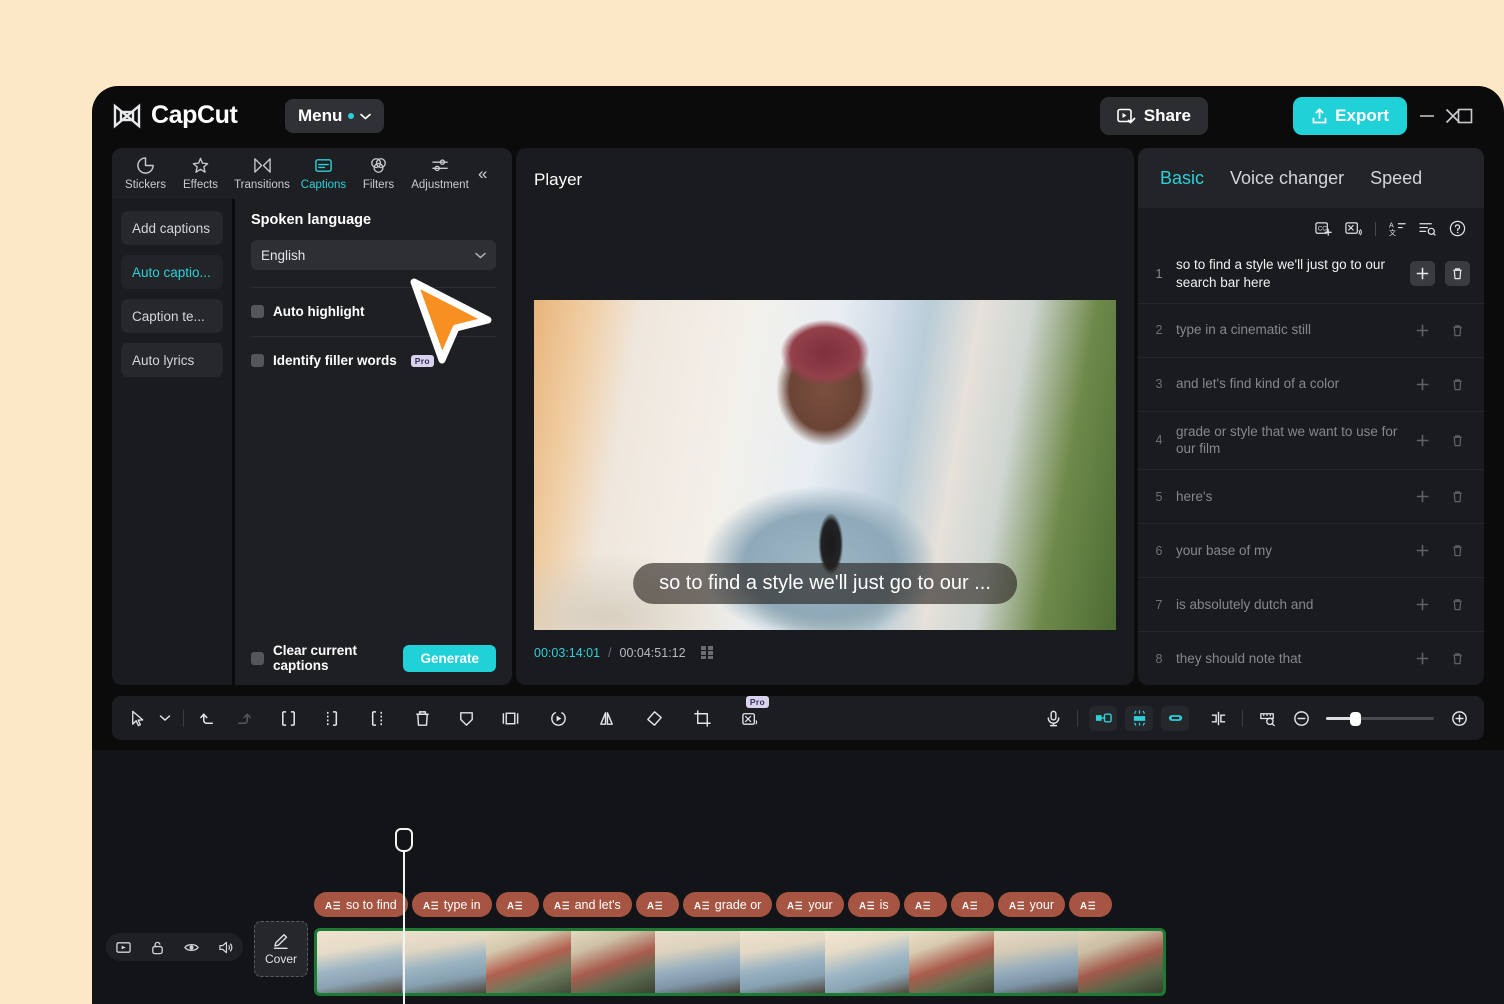  What do you see at coordinates (1175, 718) in the screenshot?
I see `link-toggle` at bounding box center [1175, 718].